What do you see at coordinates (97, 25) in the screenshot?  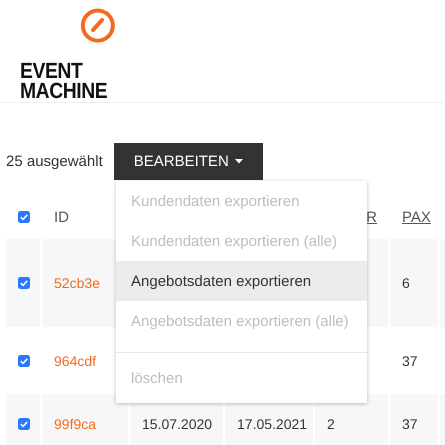 I see `logo-icon` at bounding box center [97, 25].